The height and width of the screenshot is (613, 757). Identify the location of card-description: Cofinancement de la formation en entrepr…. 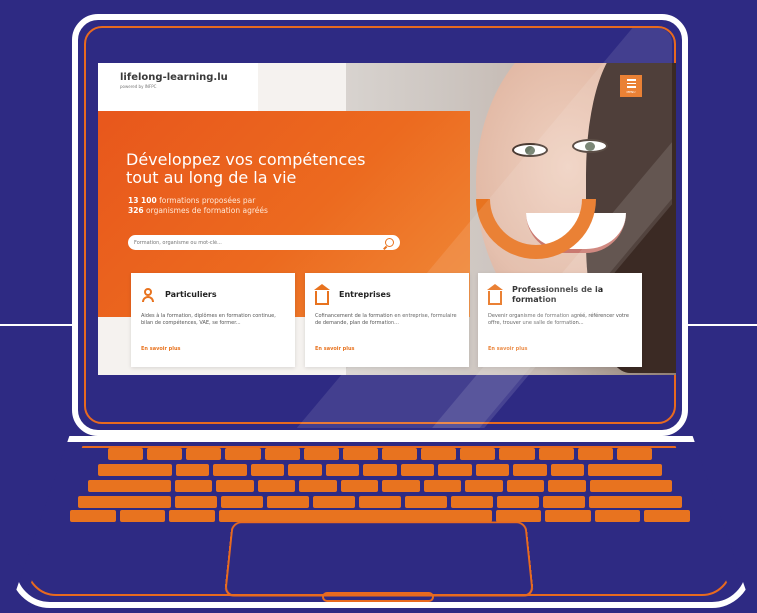
(386, 319).